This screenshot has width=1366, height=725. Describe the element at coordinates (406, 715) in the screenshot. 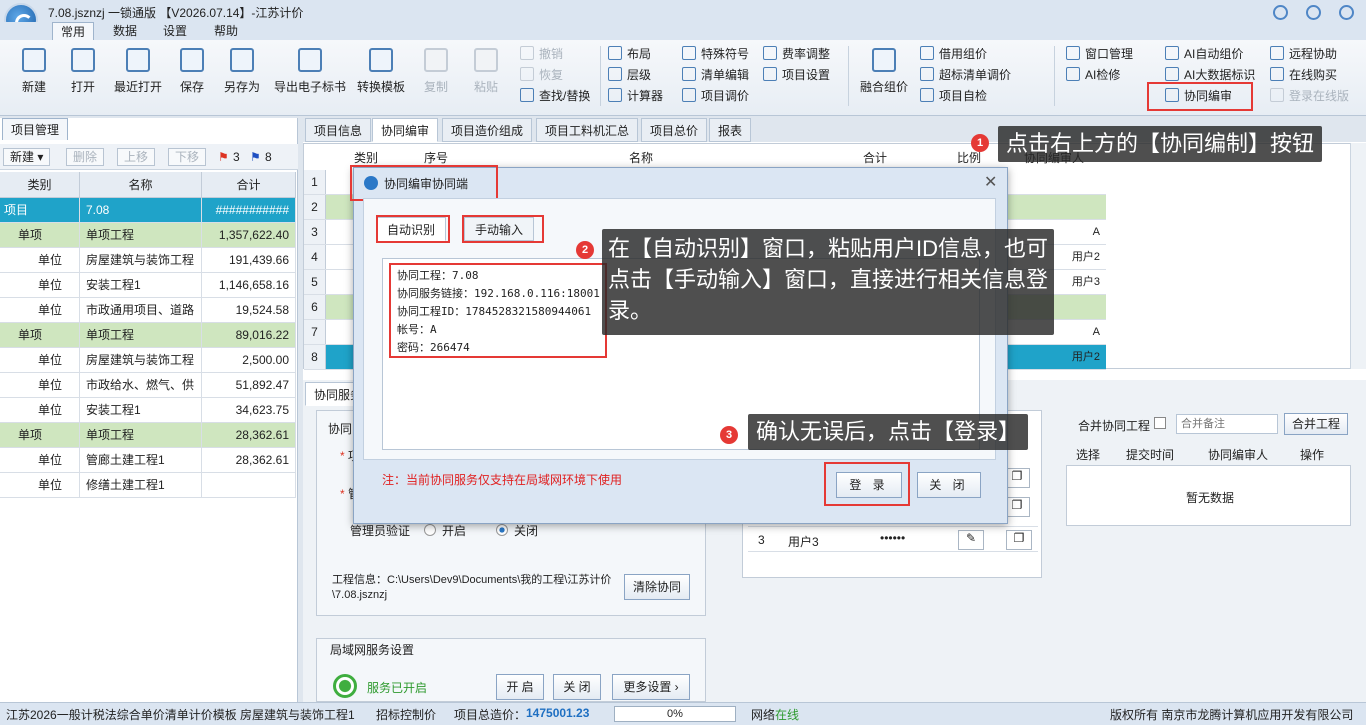

I see `status-bid-control: 招标控制价` at that location.